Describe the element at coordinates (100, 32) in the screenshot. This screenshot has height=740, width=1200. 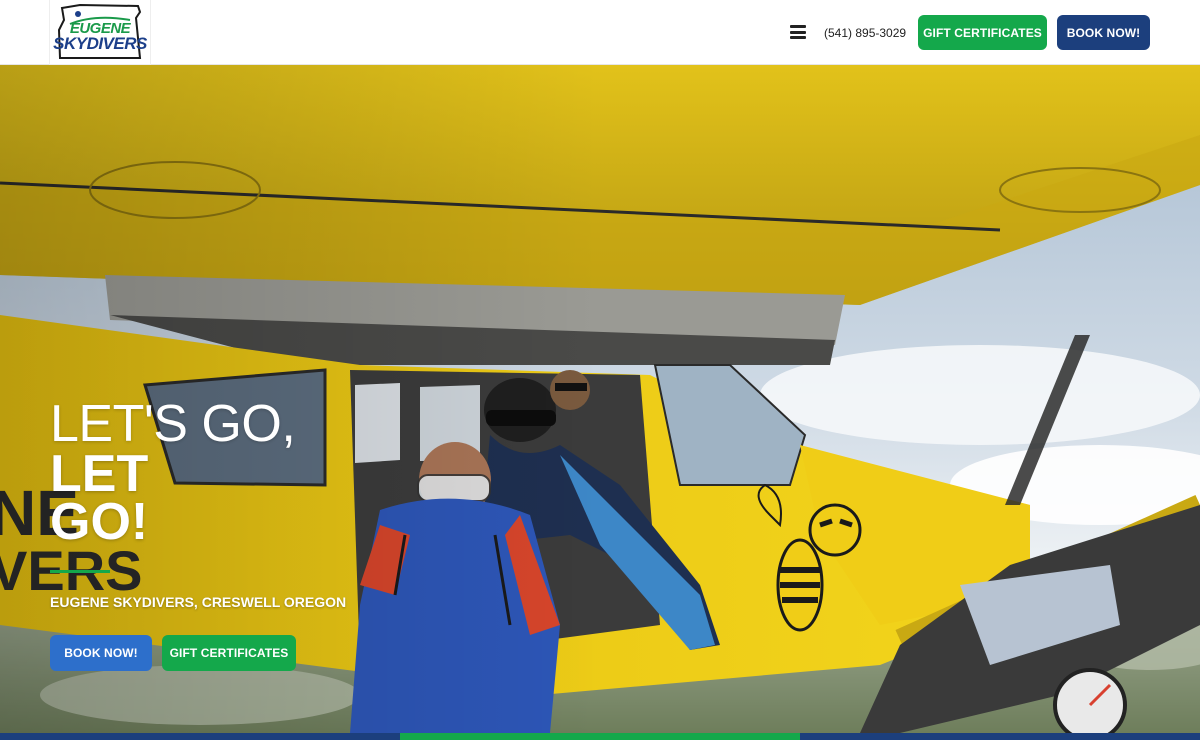
I see `site-logo: EUGENE SKYDIVERS` at that location.